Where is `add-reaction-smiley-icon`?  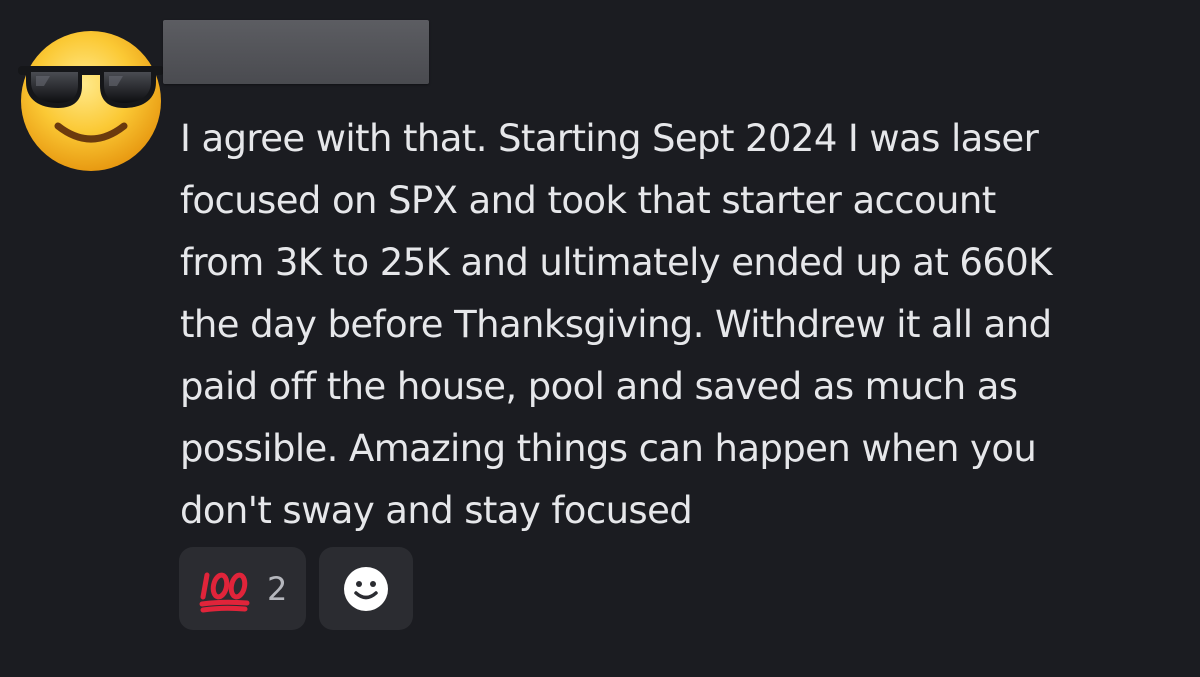
add-reaction-smiley-icon is located at coordinates (366, 589).